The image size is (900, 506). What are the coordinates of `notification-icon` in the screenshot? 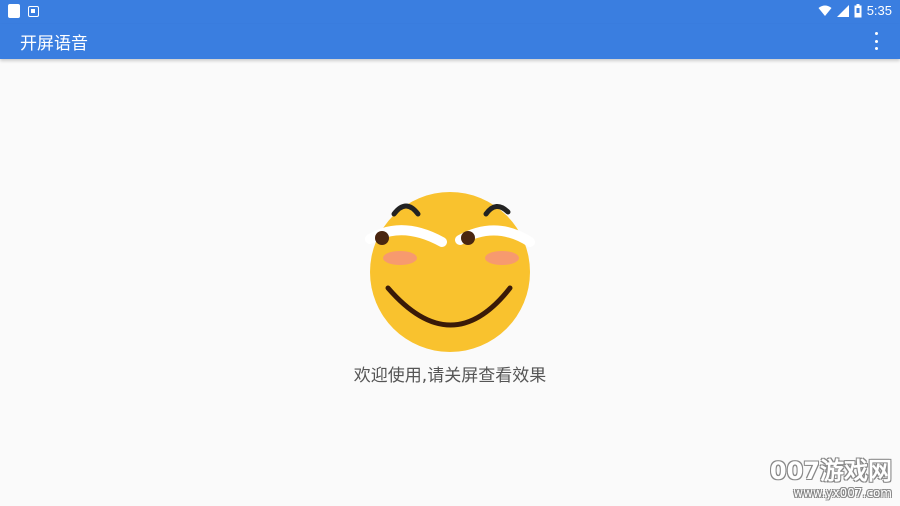 It's located at (14, 11).